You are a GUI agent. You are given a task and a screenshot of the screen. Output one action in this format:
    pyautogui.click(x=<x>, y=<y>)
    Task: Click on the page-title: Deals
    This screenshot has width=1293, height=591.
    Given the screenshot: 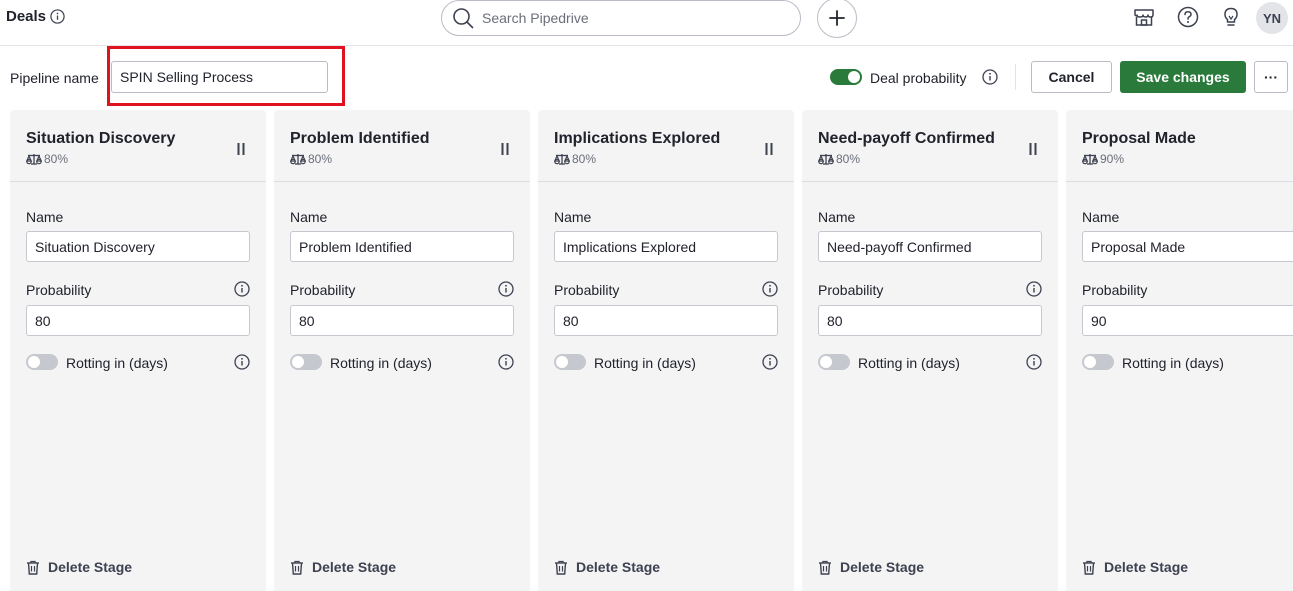 What is the action you would take?
    pyautogui.click(x=35, y=16)
    